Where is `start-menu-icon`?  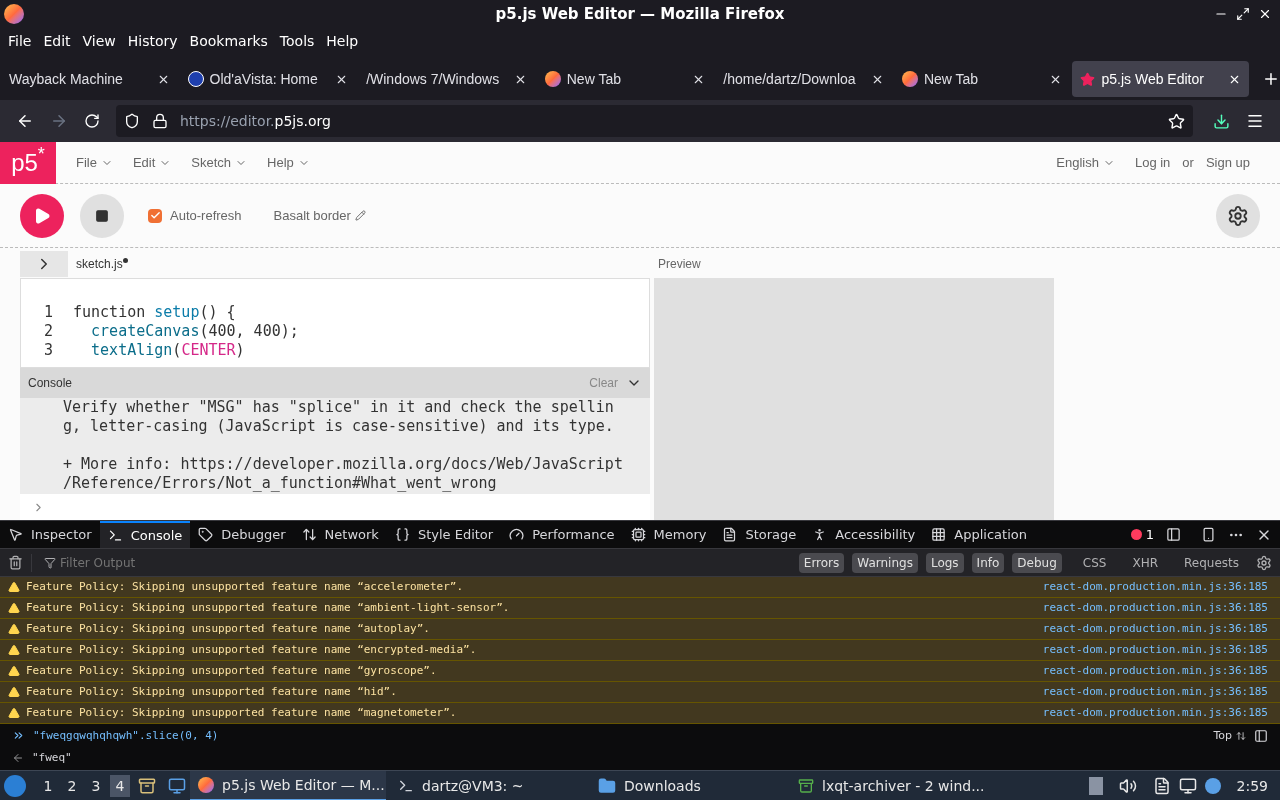
start-menu-icon is located at coordinates (15, 786).